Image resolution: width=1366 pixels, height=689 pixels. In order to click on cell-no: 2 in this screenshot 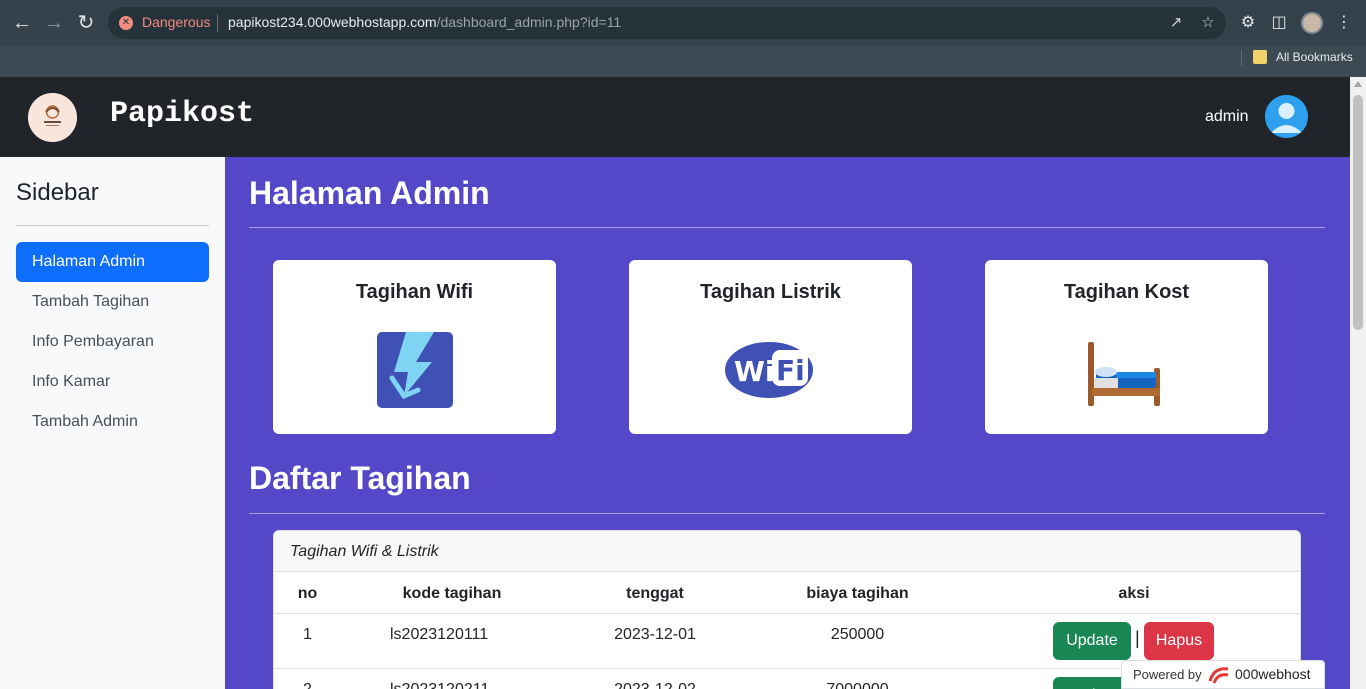, I will do `click(307, 685)`.